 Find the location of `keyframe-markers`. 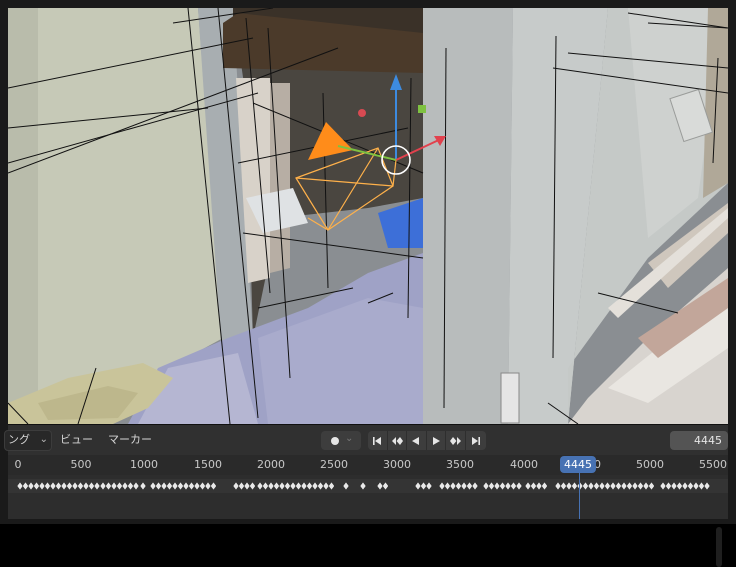

keyframe-markers is located at coordinates (368, 486).